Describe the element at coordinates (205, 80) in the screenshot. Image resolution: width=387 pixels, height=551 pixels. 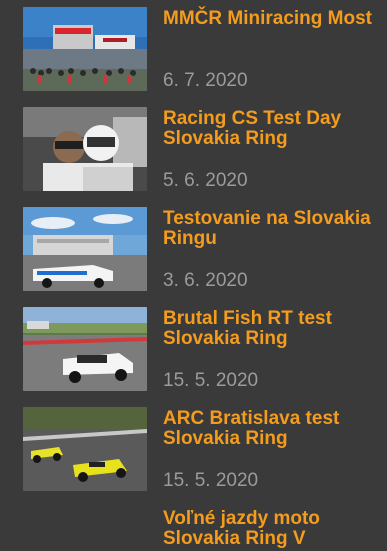
I see `article-date: 6. 7. 2020` at that location.